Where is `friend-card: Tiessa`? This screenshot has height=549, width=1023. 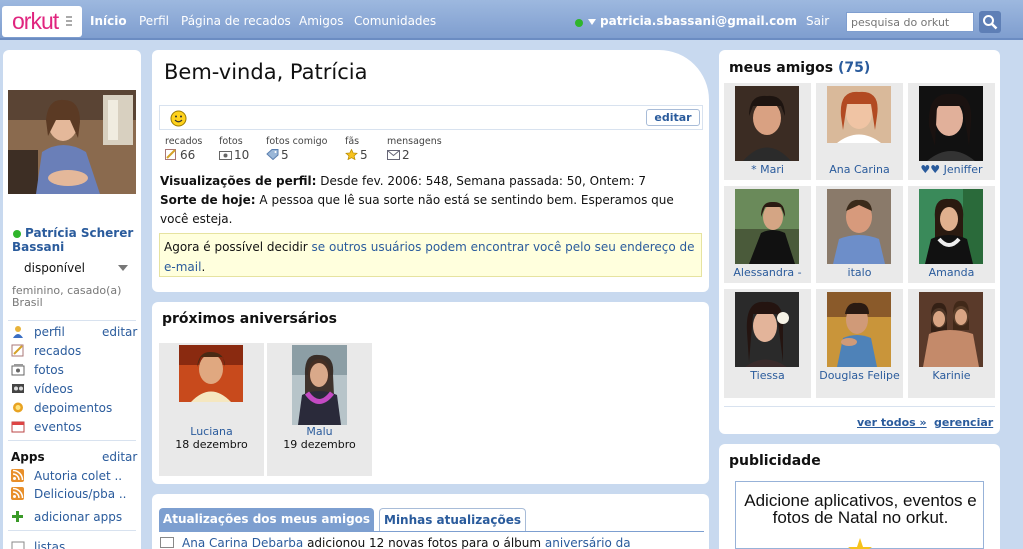 friend-card: Tiessa is located at coordinates (767, 343).